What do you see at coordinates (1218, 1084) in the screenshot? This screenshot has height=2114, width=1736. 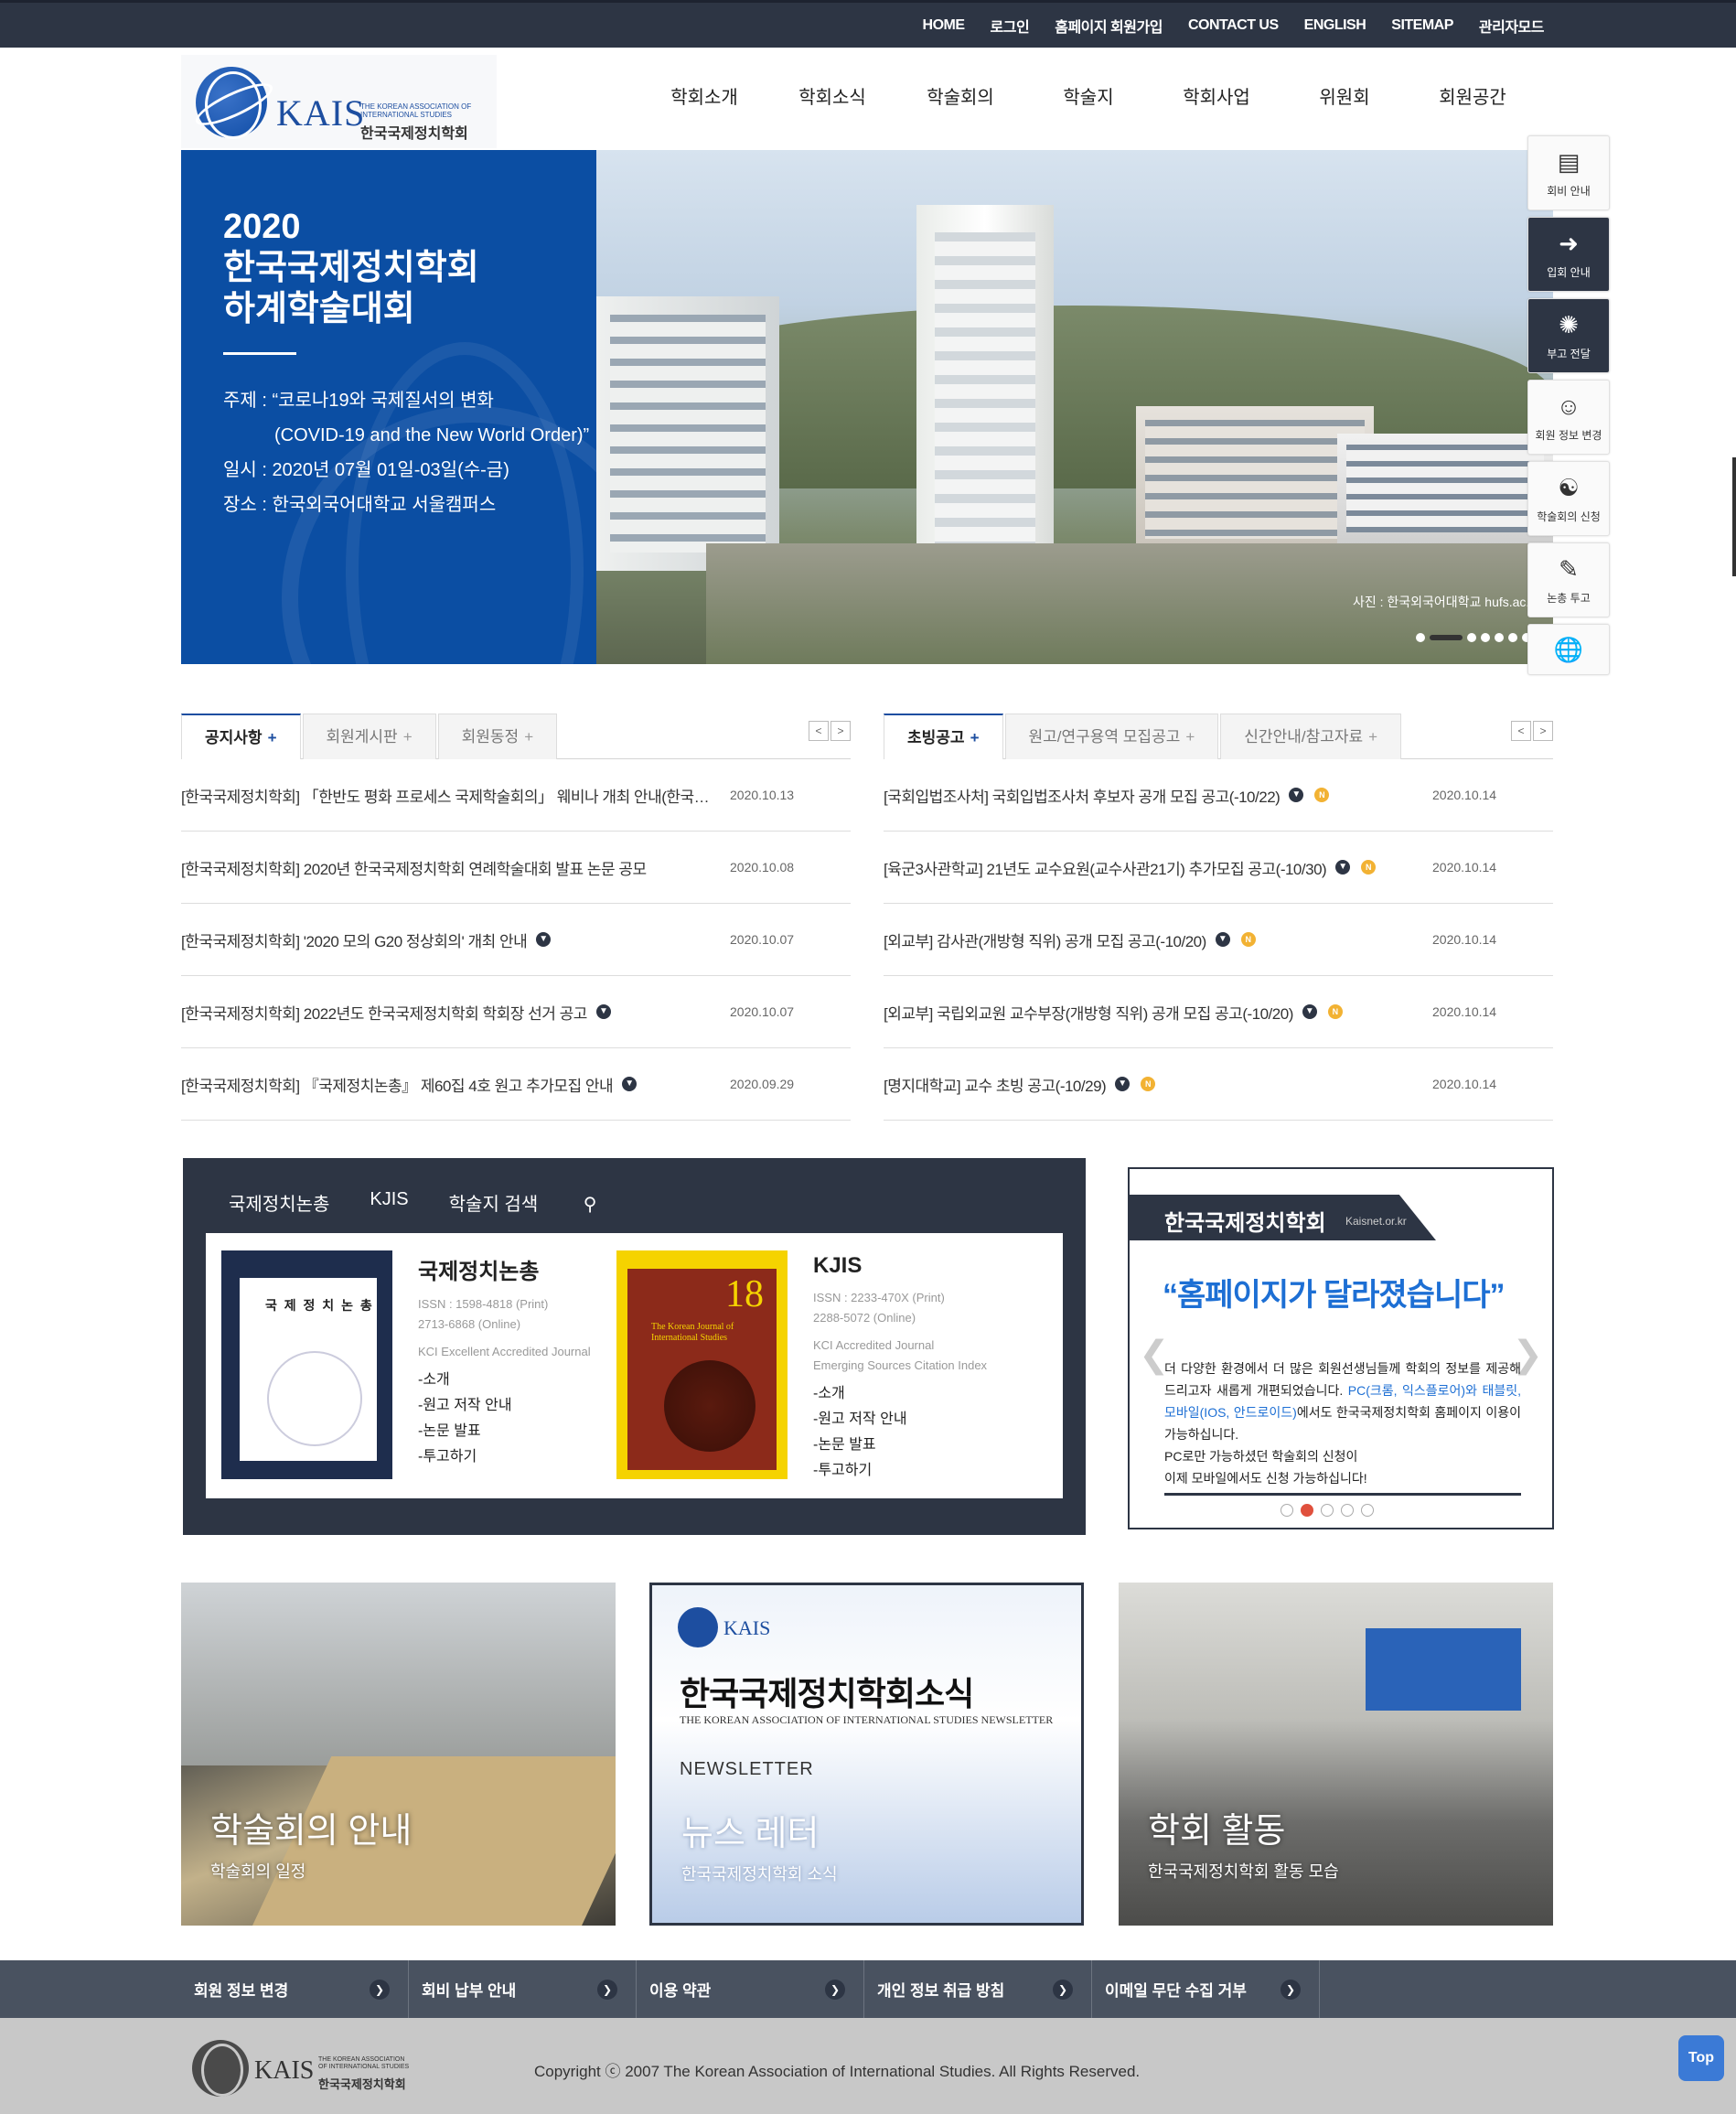 I see `list-item: [명지대학교] 교수 초빙 공고(-10/29) ▼ N 2020.10.14` at bounding box center [1218, 1084].